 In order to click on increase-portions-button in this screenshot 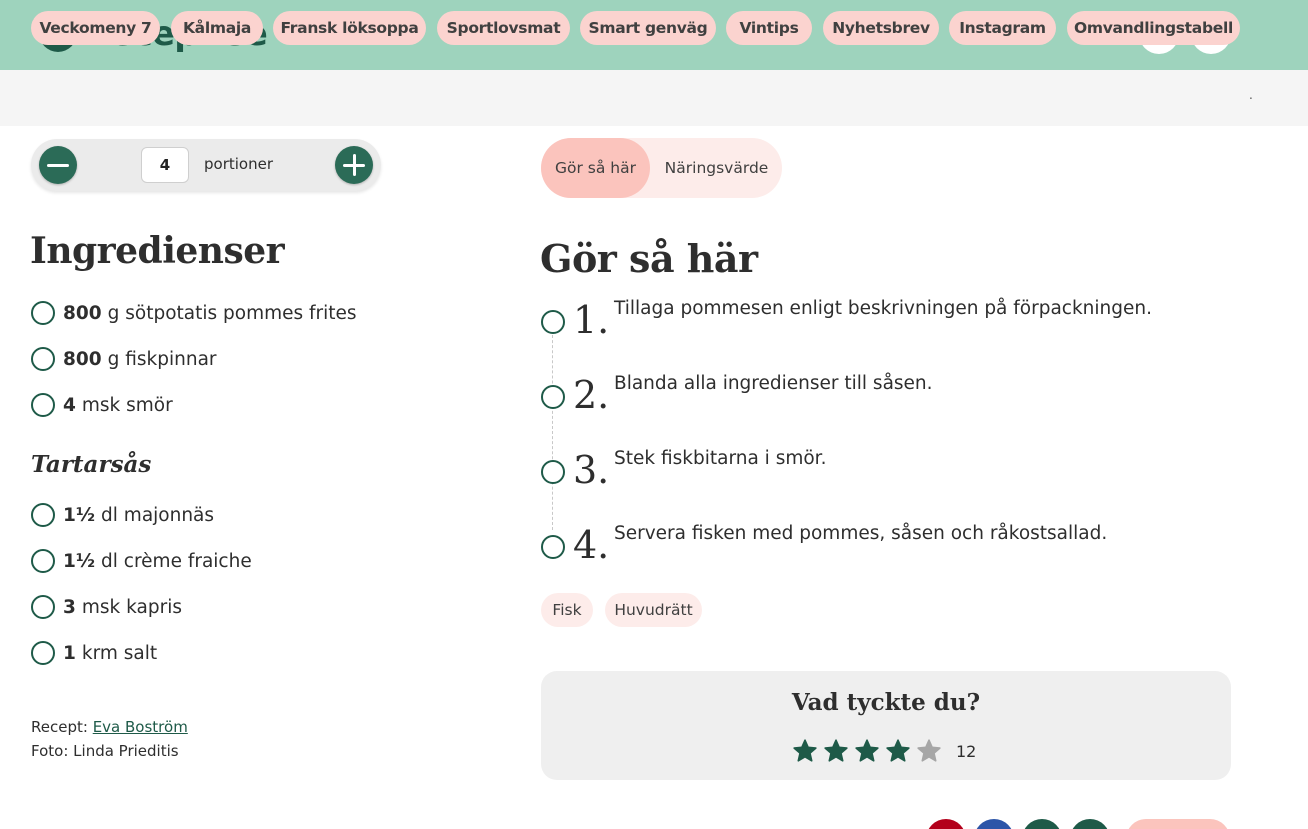, I will do `click(354, 165)`.